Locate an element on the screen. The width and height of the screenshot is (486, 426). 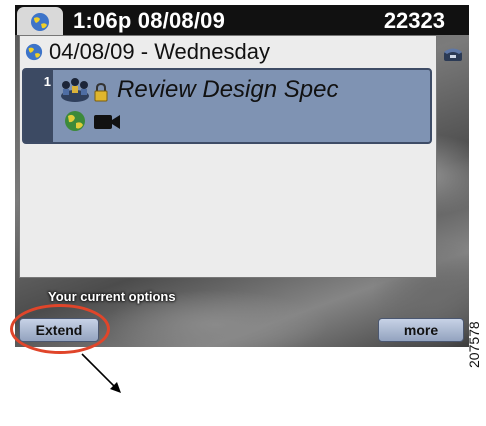
figure-number-wrap: 207578 is located at coordinates (475, 373).